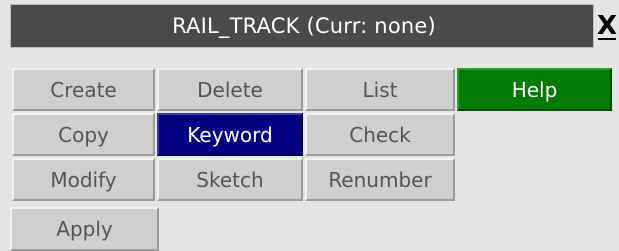 This screenshot has height=251, width=619. Describe the element at coordinates (230, 89) in the screenshot. I see `delete-button: Delete` at that location.